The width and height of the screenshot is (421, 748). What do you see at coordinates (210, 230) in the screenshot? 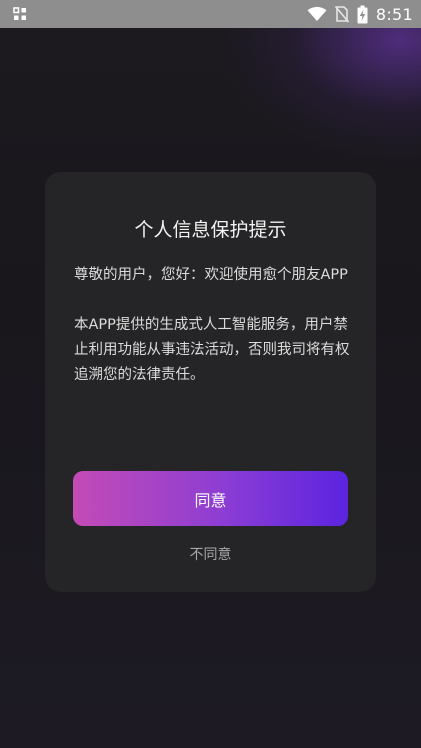
I see `dialog-title: 个人信息保护提示` at bounding box center [210, 230].